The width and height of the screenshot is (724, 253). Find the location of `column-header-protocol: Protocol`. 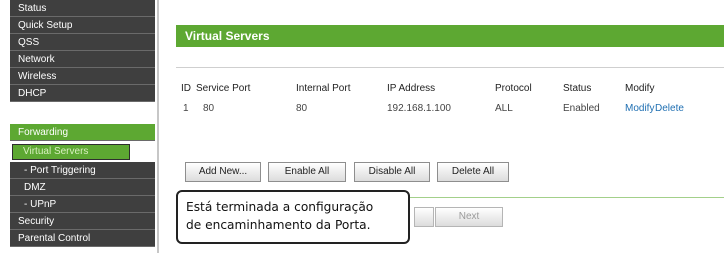

column-header-protocol: Protocol is located at coordinates (513, 88).